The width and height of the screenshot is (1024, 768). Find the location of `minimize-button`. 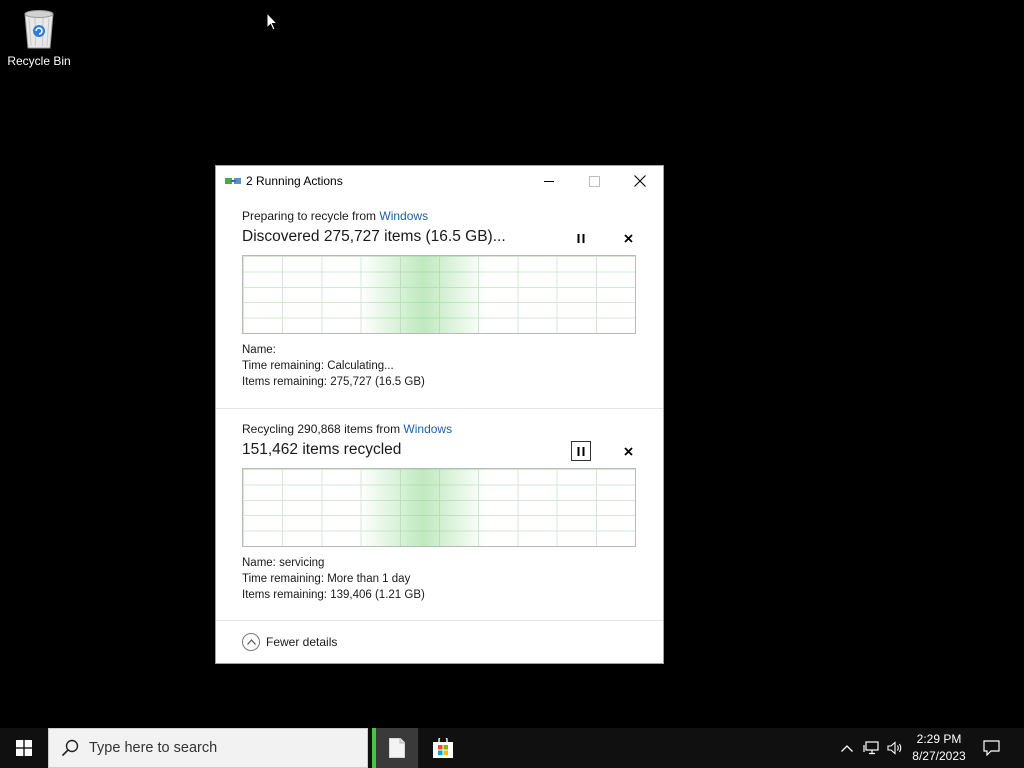

minimize-button is located at coordinates (549, 181).